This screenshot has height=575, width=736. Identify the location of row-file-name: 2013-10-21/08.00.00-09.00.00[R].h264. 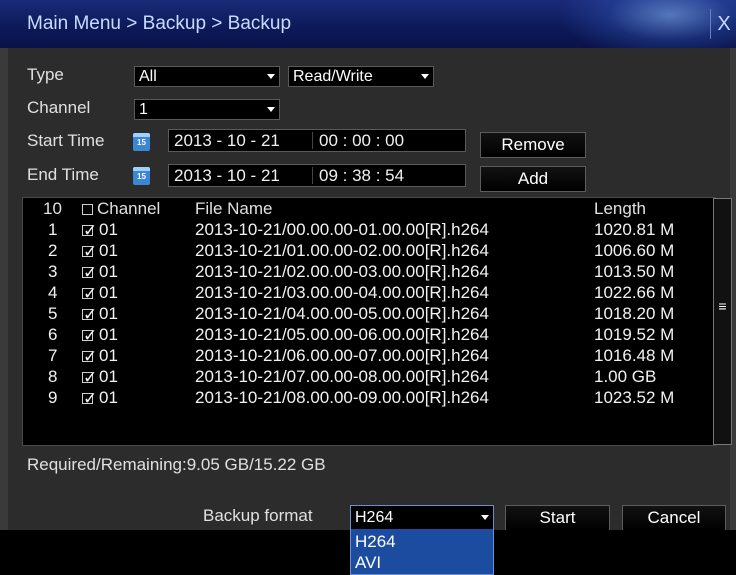
(342, 397).